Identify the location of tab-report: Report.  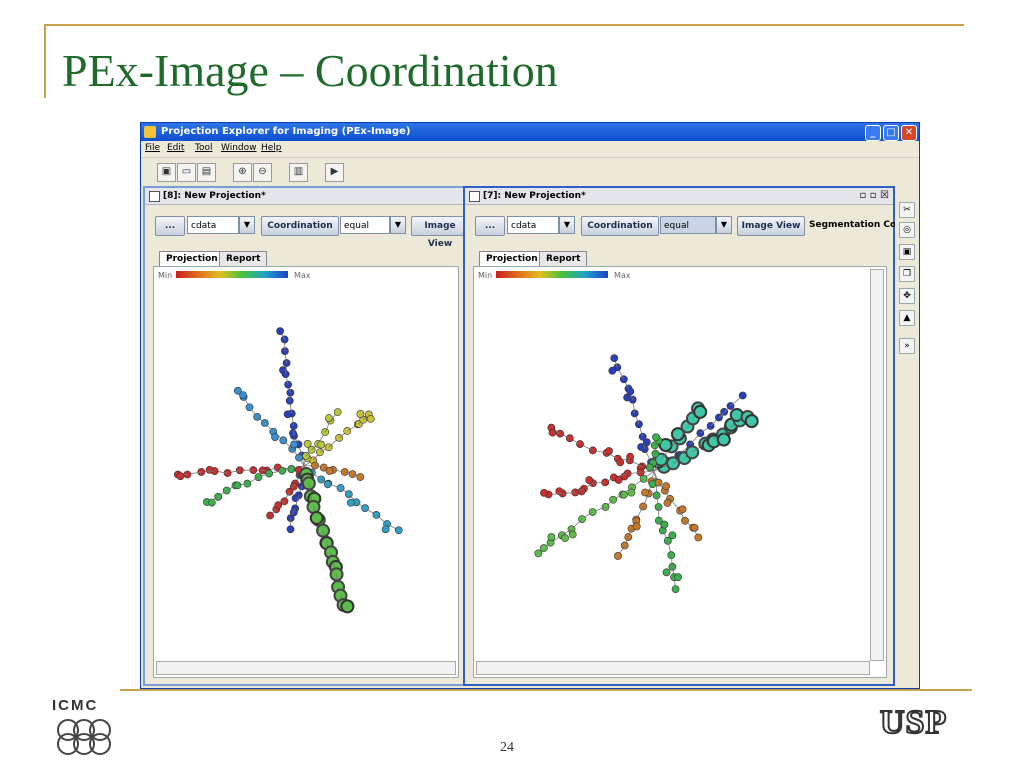
(243, 259).